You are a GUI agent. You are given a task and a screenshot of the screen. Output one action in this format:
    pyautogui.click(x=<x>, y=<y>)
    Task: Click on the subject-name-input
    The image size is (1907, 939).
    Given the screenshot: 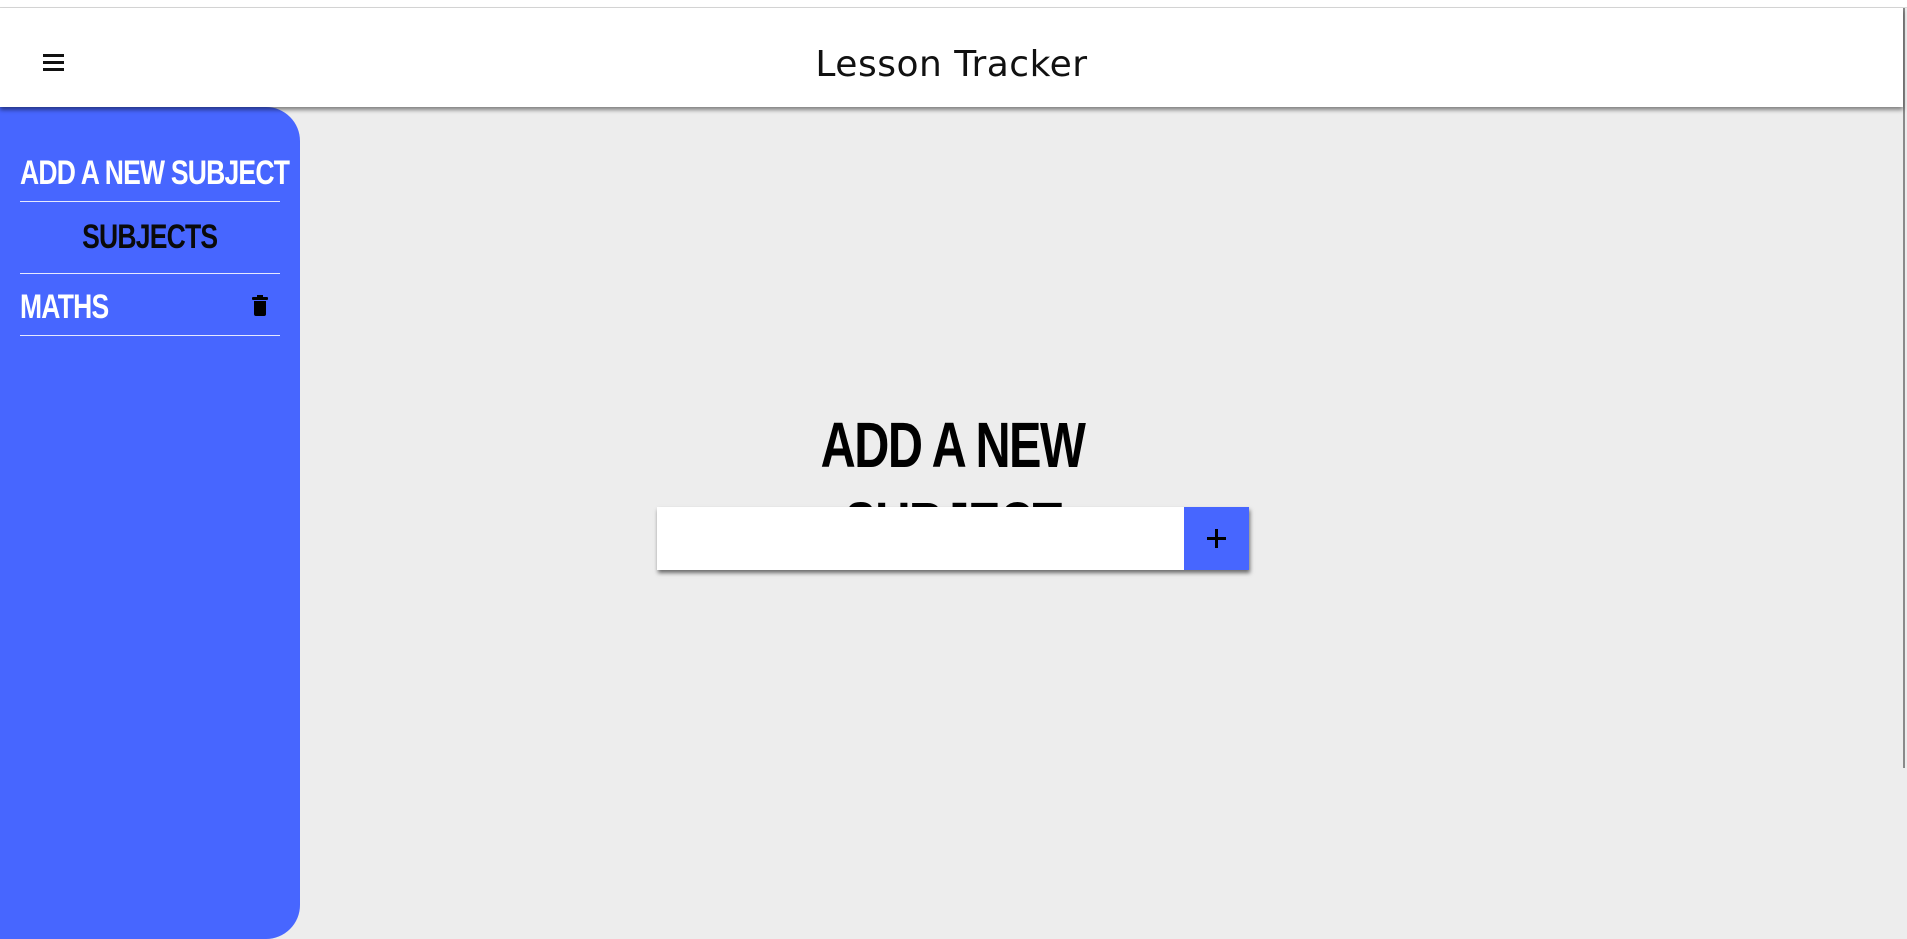 What is the action you would take?
    pyautogui.click(x=920, y=538)
    